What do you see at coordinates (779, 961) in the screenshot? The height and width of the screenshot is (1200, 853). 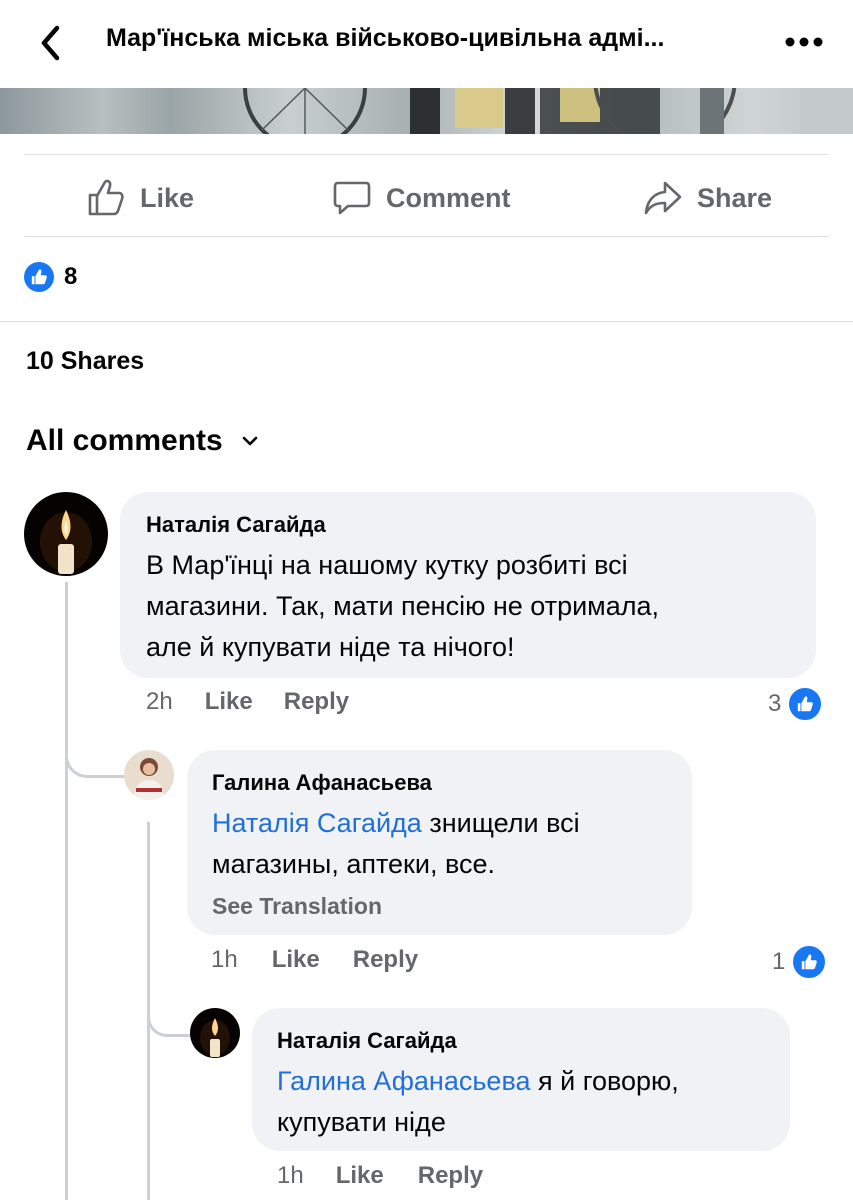 I see `reaction-count-number: 1` at bounding box center [779, 961].